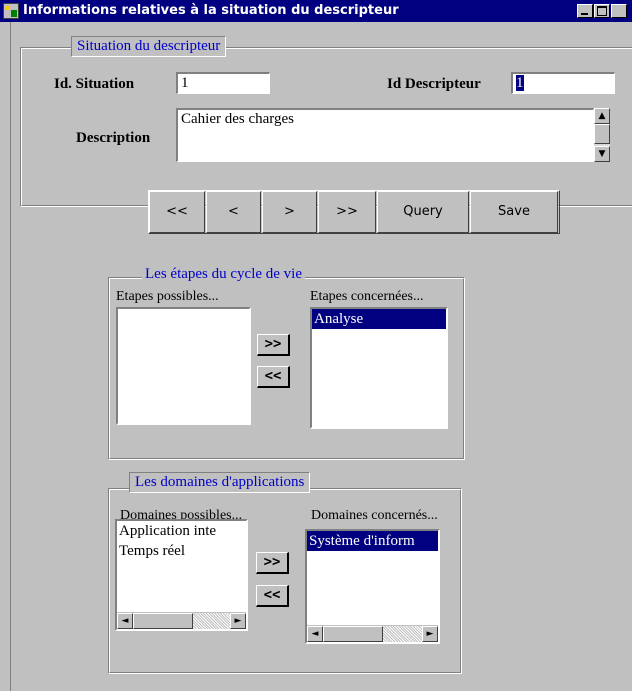  Describe the element at coordinates (223, 83) in the screenshot. I see `id-situation-field: 1` at that location.